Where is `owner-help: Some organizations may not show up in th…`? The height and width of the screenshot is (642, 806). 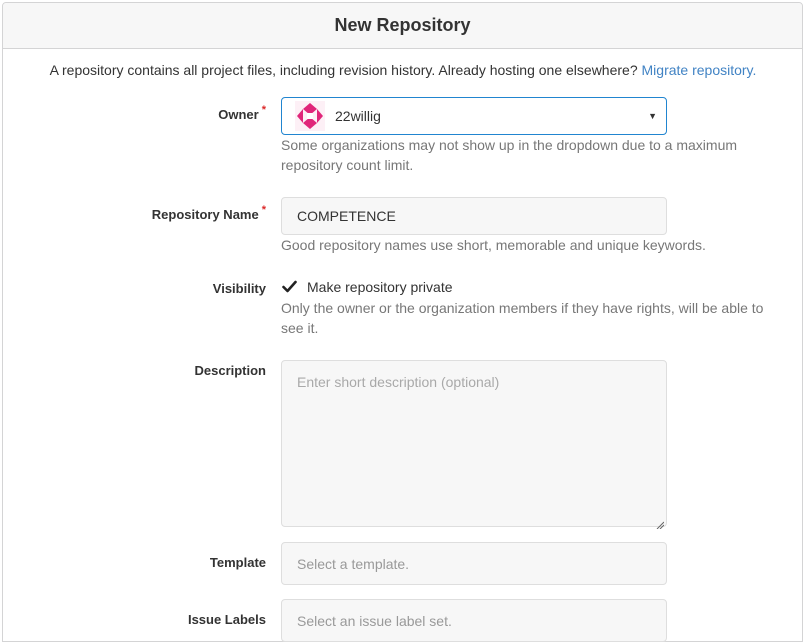
owner-help: Some organizations may not show up in th… is located at coordinates (509, 155).